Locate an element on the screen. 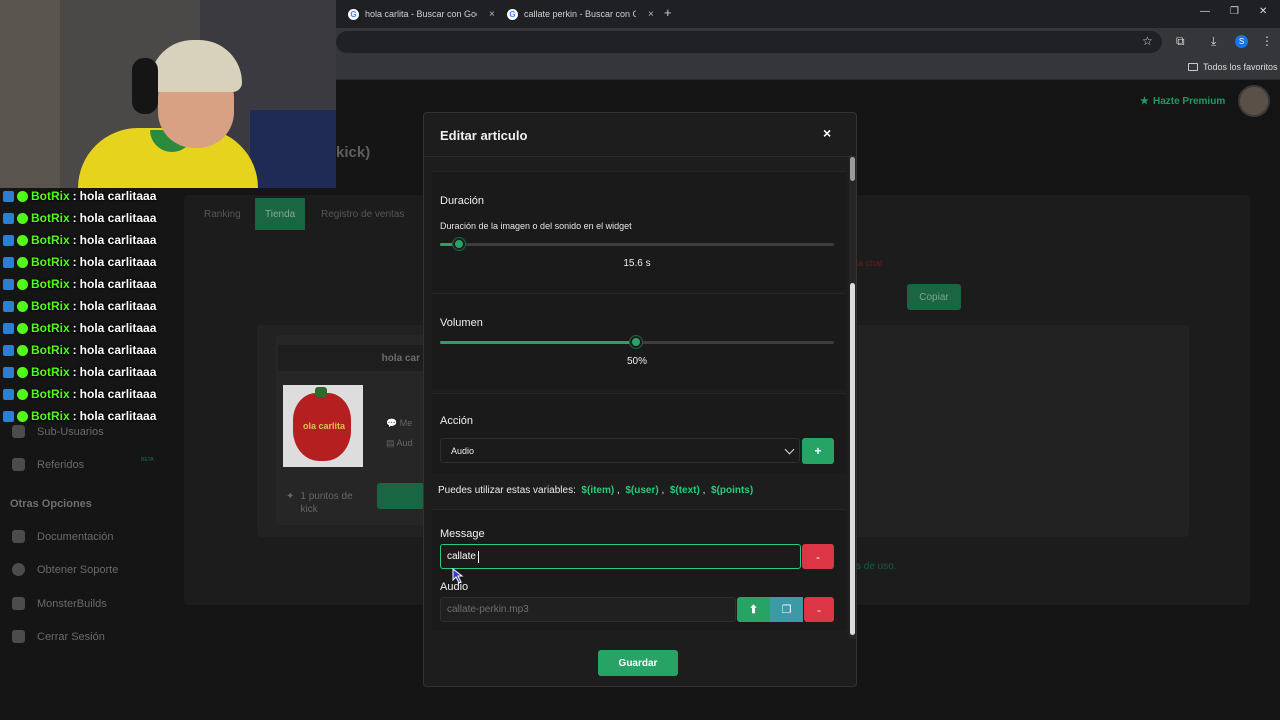 The width and height of the screenshot is (1280, 720). browser-tab-title: hola carlita - Buscar con Google is located at coordinates (421, 14).